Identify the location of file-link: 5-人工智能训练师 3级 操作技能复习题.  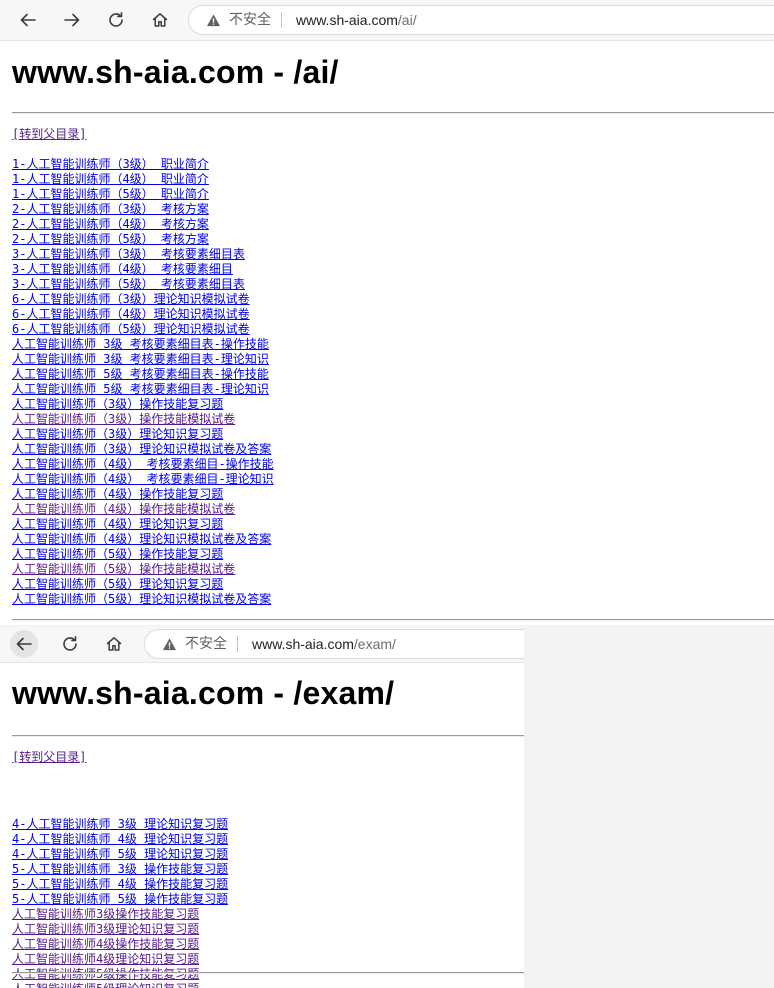
(120, 869).